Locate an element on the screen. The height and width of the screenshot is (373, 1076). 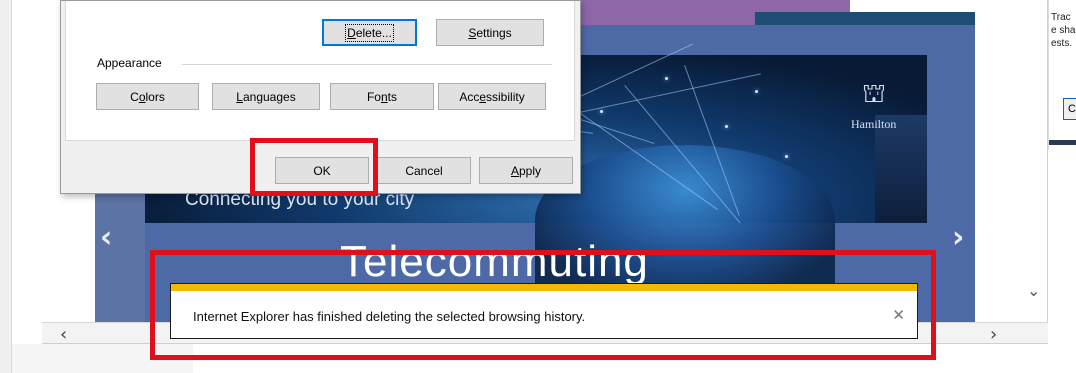
accessibility-button: Accessibility is located at coordinates (492, 96).